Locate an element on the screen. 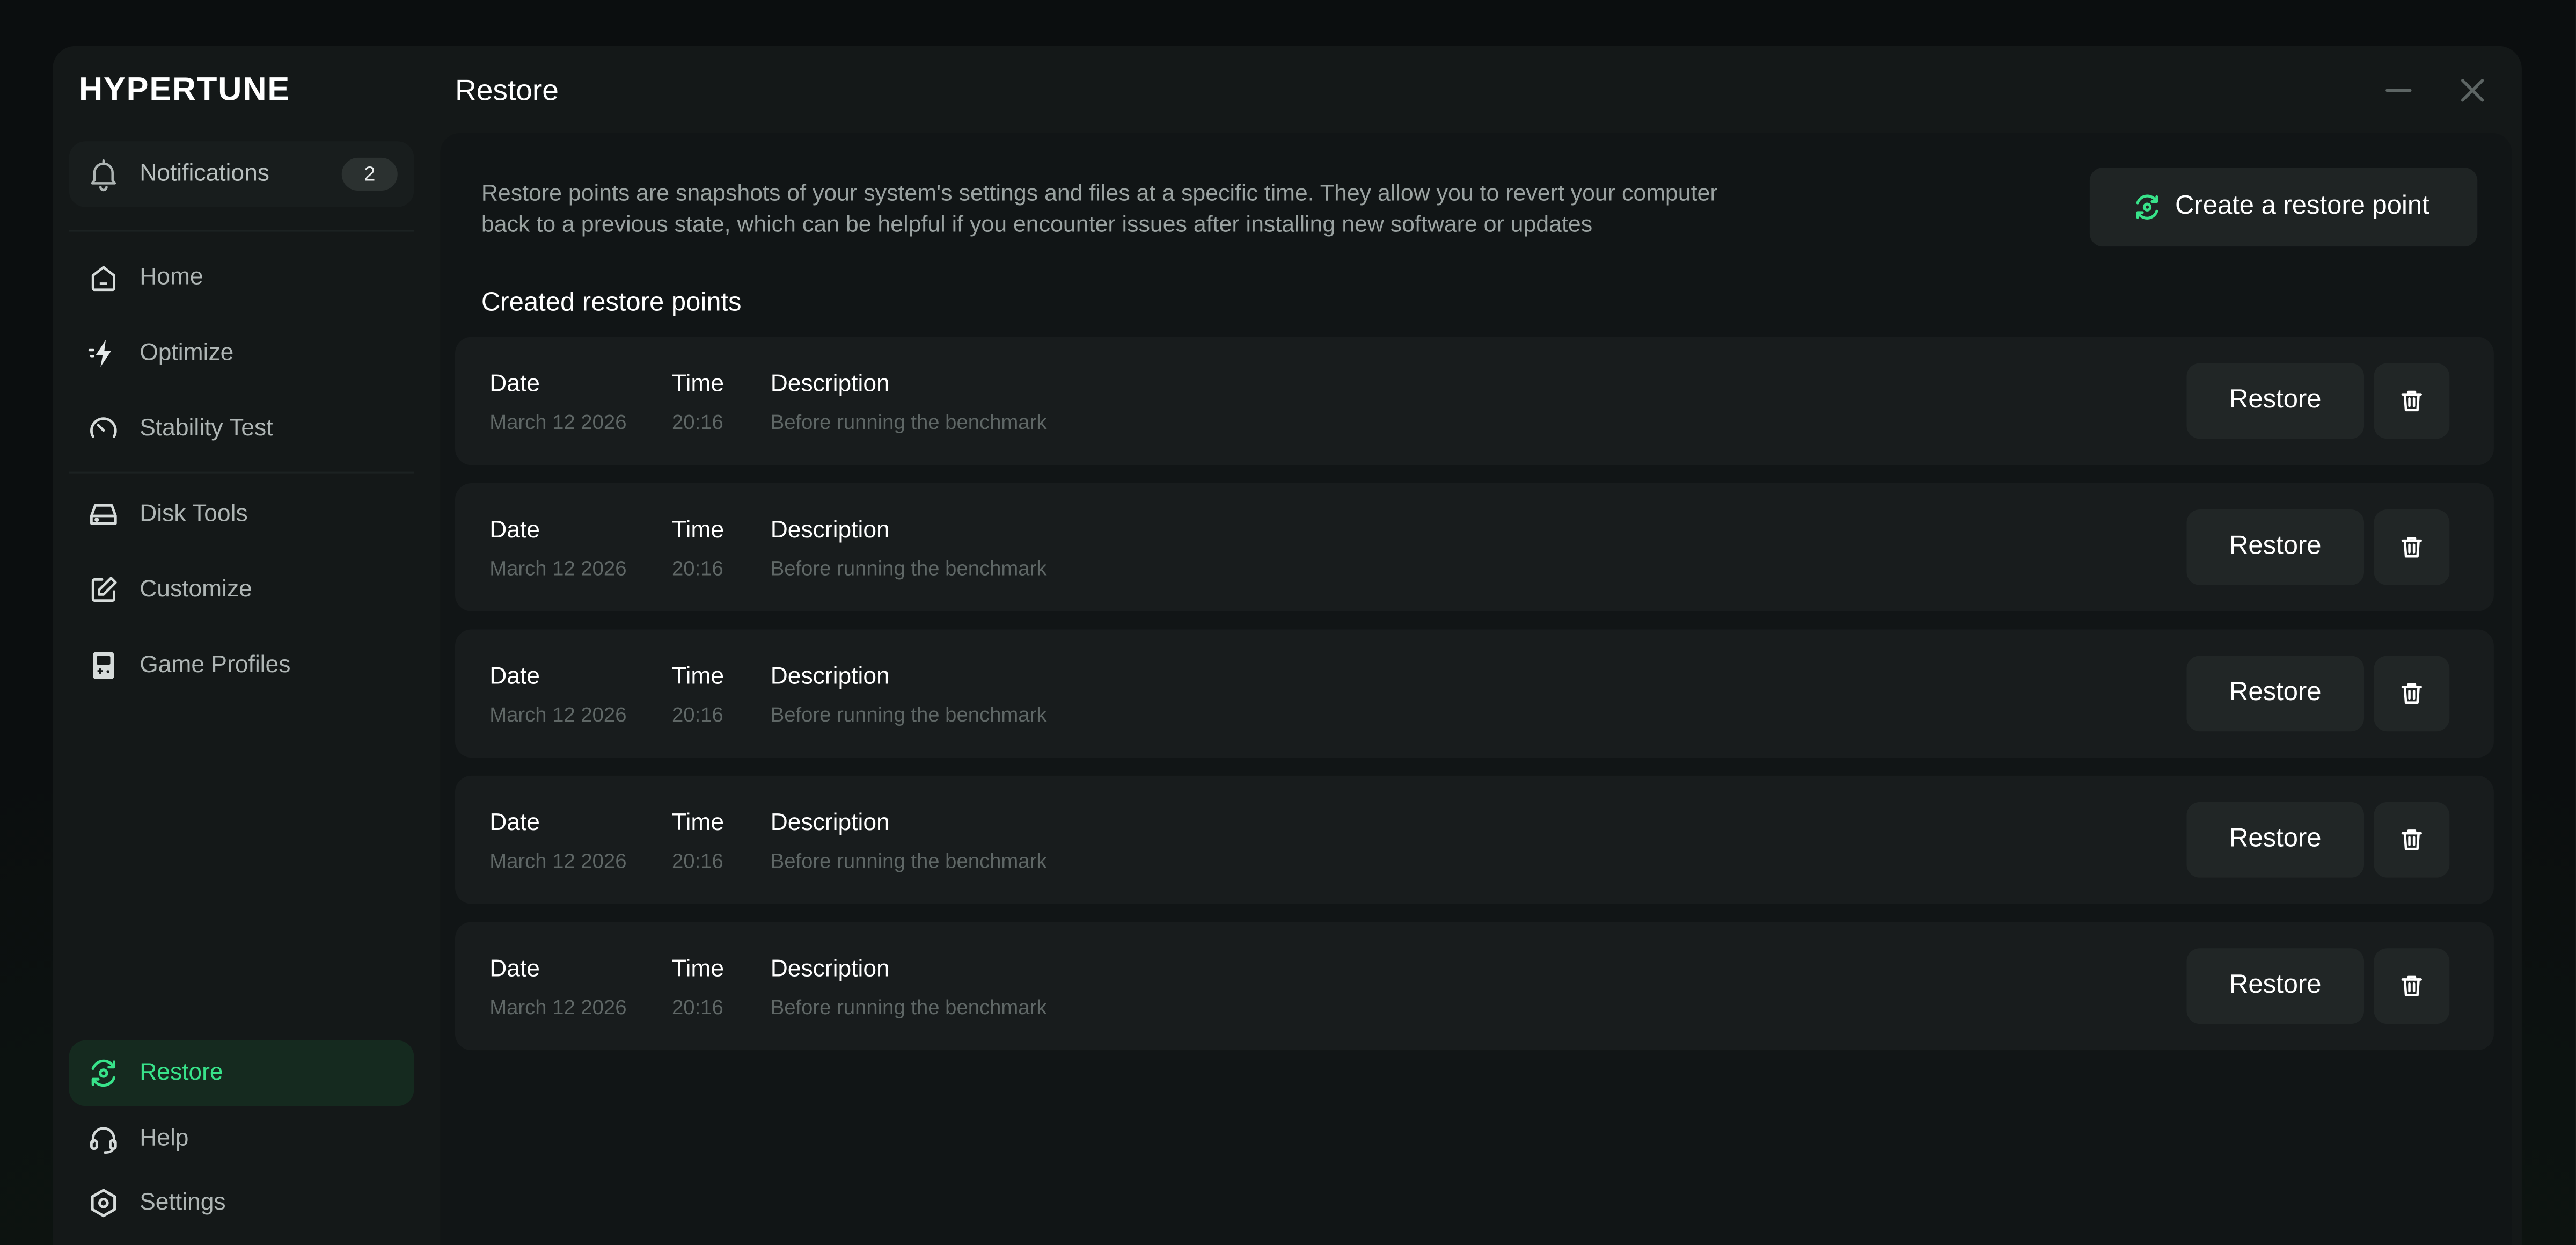 The height and width of the screenshot is (1245, 2576). sidebar-item-home: Home is located at coordinates (241, 277).